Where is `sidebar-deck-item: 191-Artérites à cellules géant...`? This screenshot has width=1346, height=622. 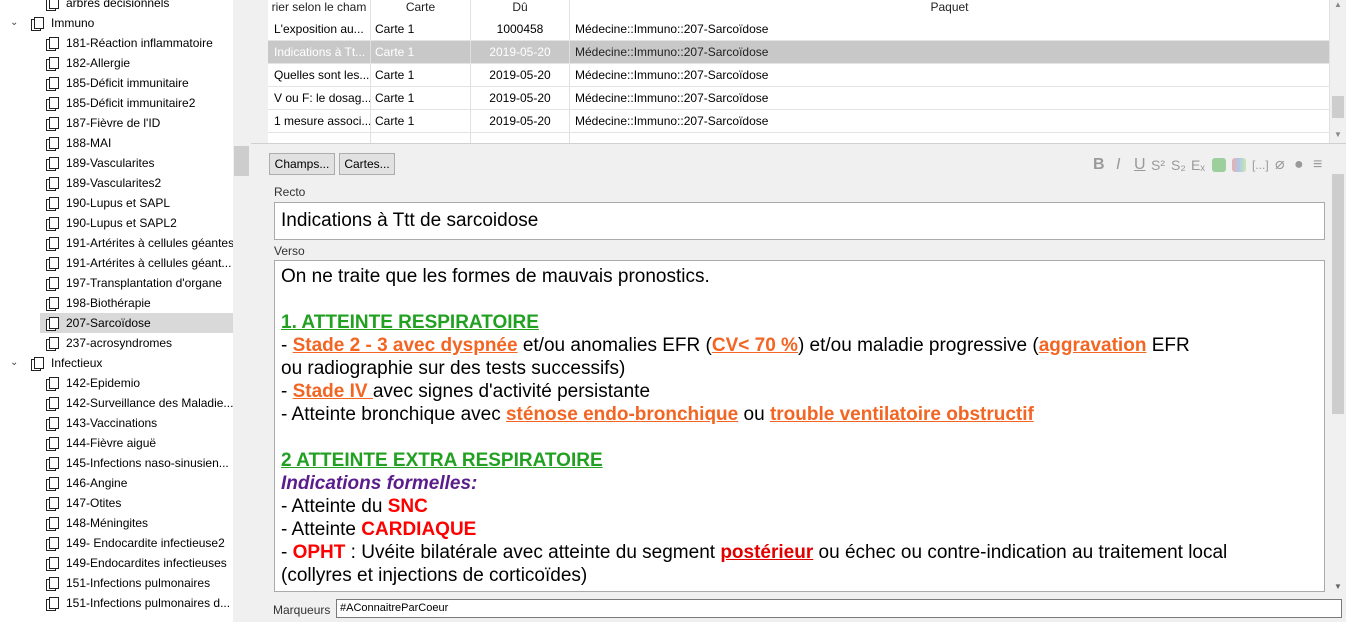 sidebar-deck-item: 191-Artérites à cellules géant... is located at coordinates (116, 263).